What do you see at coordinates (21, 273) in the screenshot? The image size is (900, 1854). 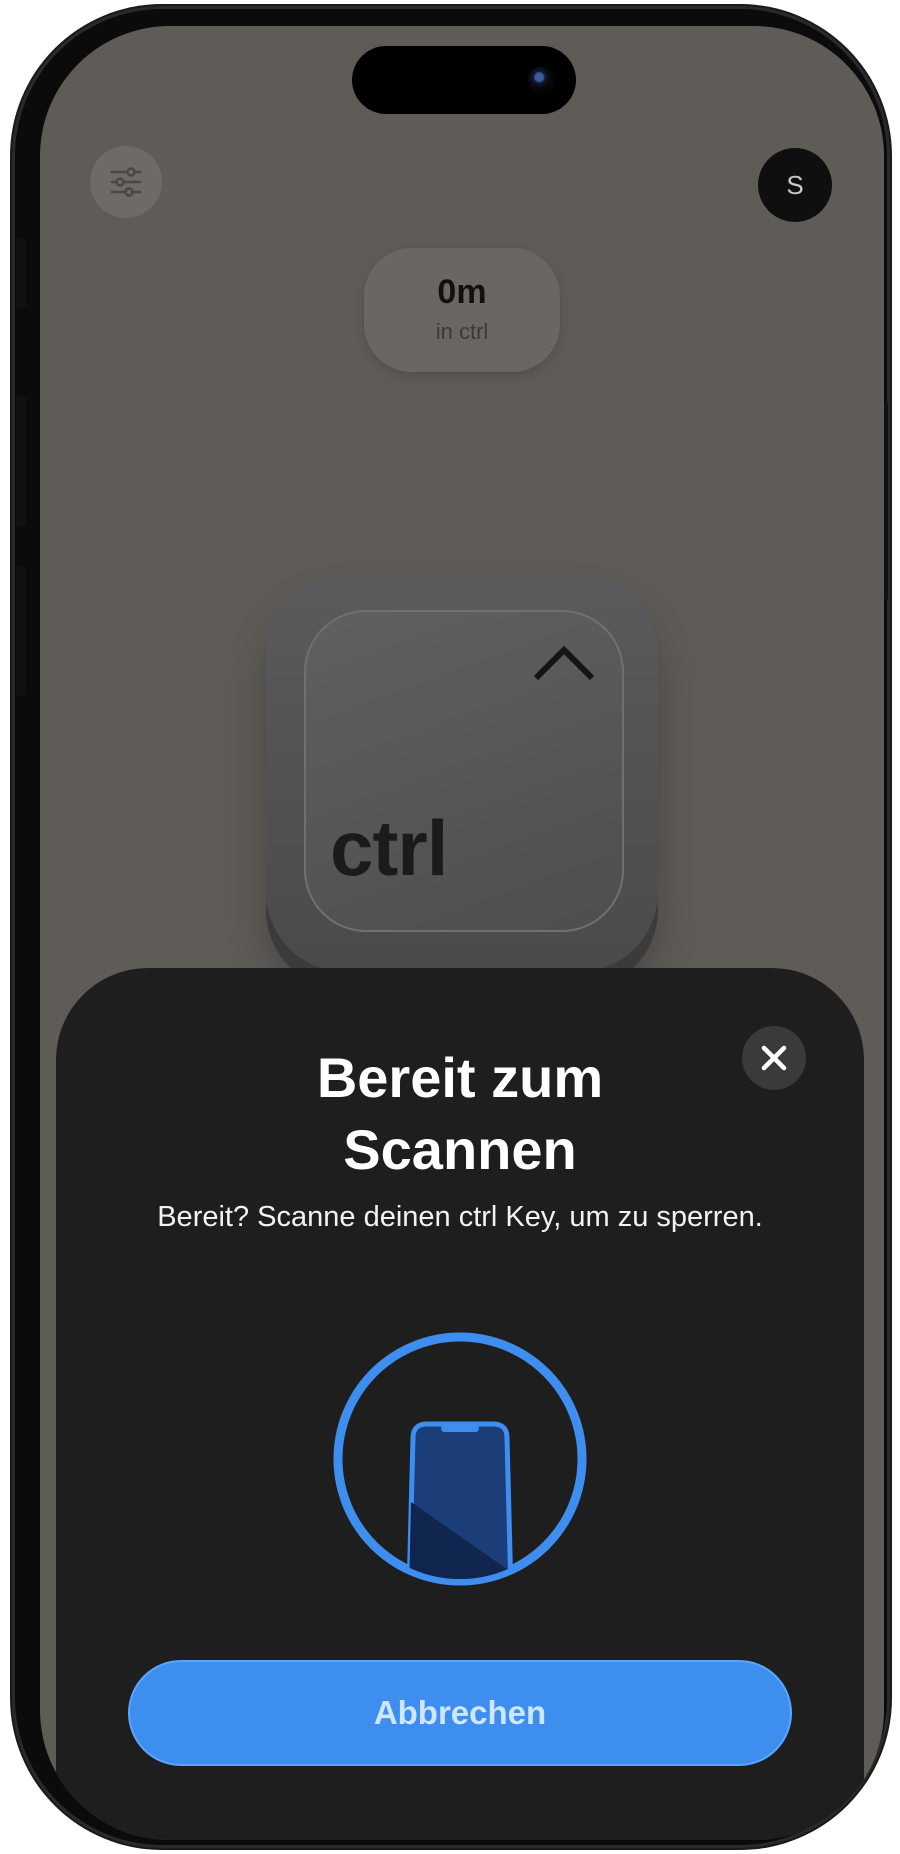 I see `action-button` at bounding box center [21, 273].